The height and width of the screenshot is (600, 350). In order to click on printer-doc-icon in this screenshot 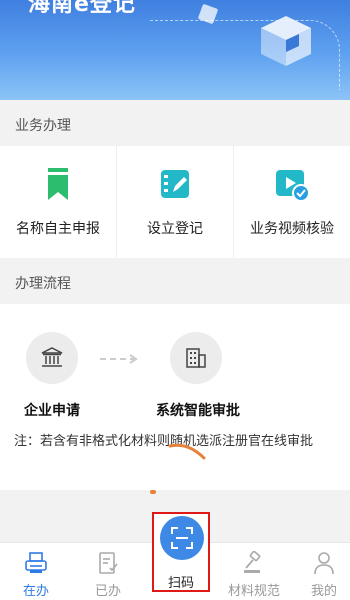, I will do `click(36, 562)`.